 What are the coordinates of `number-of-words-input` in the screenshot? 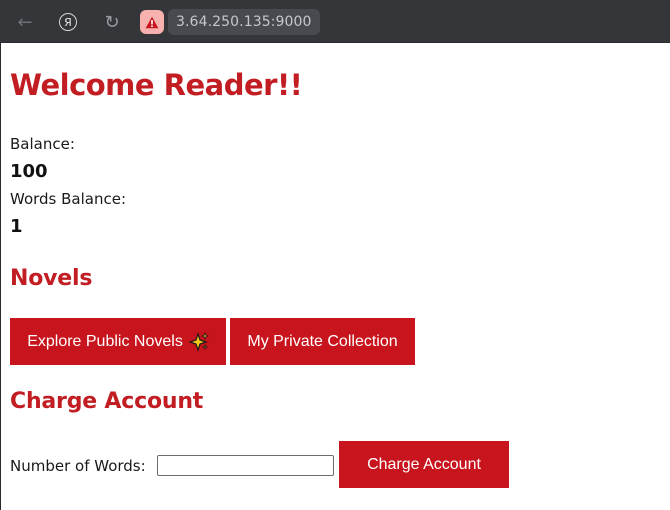 It's located at (245, 465).